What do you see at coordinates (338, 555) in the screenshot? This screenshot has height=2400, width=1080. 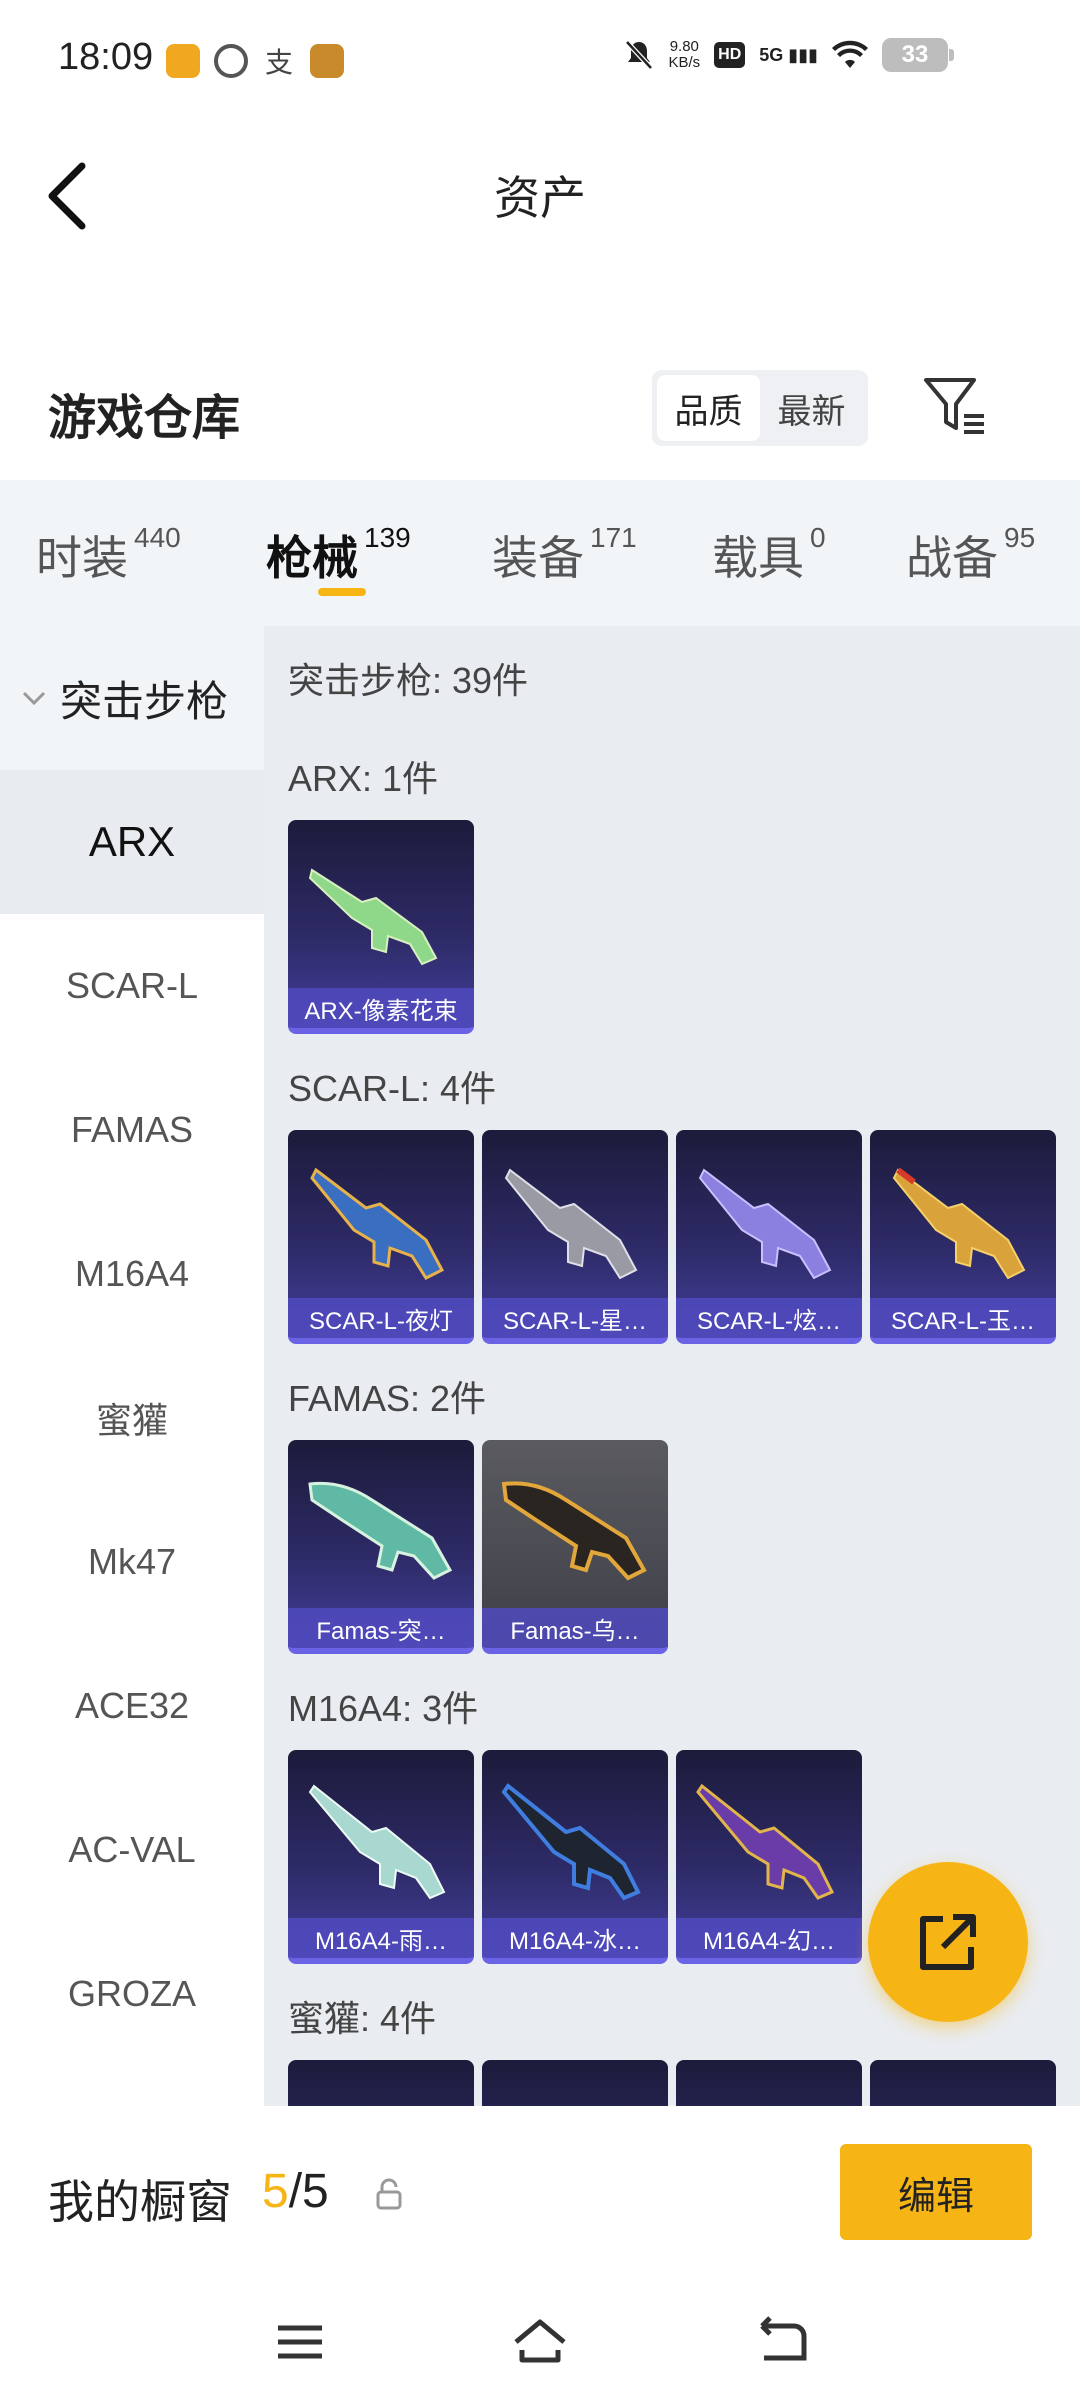 I see `tab-firearms: 枪械 139` at bounding box center [338, 555].